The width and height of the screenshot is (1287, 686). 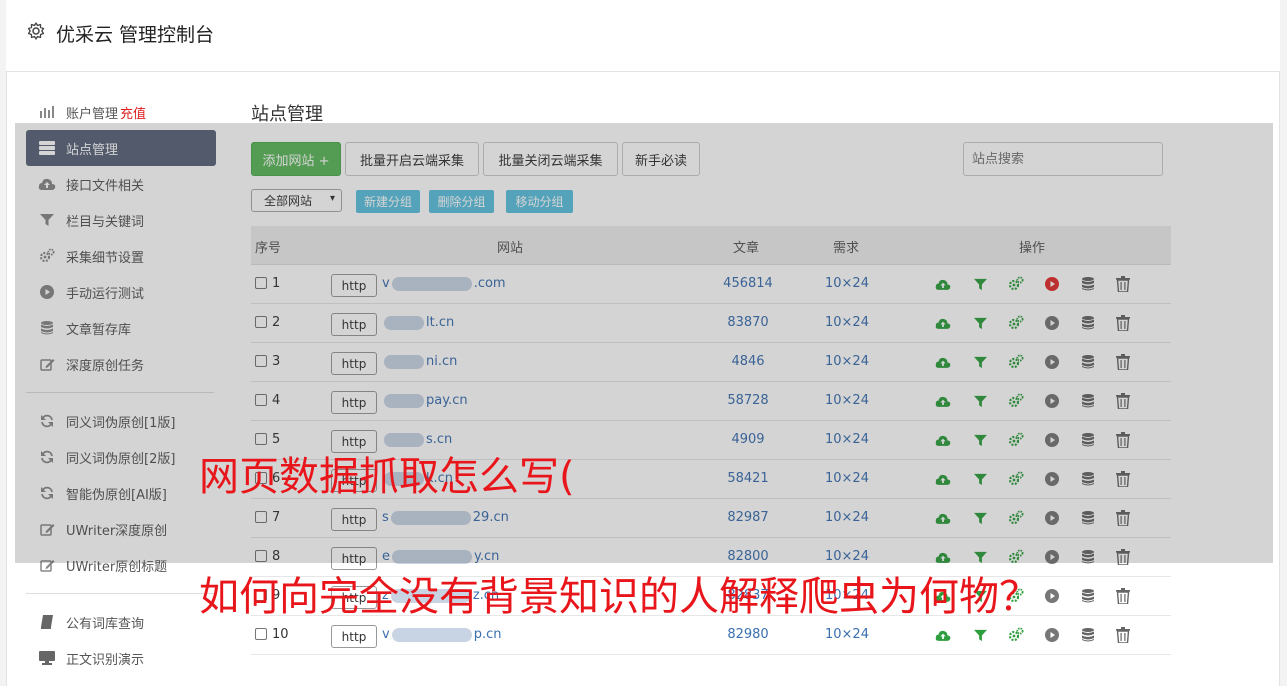 I want to click on sidebar-item-label: 公有词库查询, so click(x=105, y=624).